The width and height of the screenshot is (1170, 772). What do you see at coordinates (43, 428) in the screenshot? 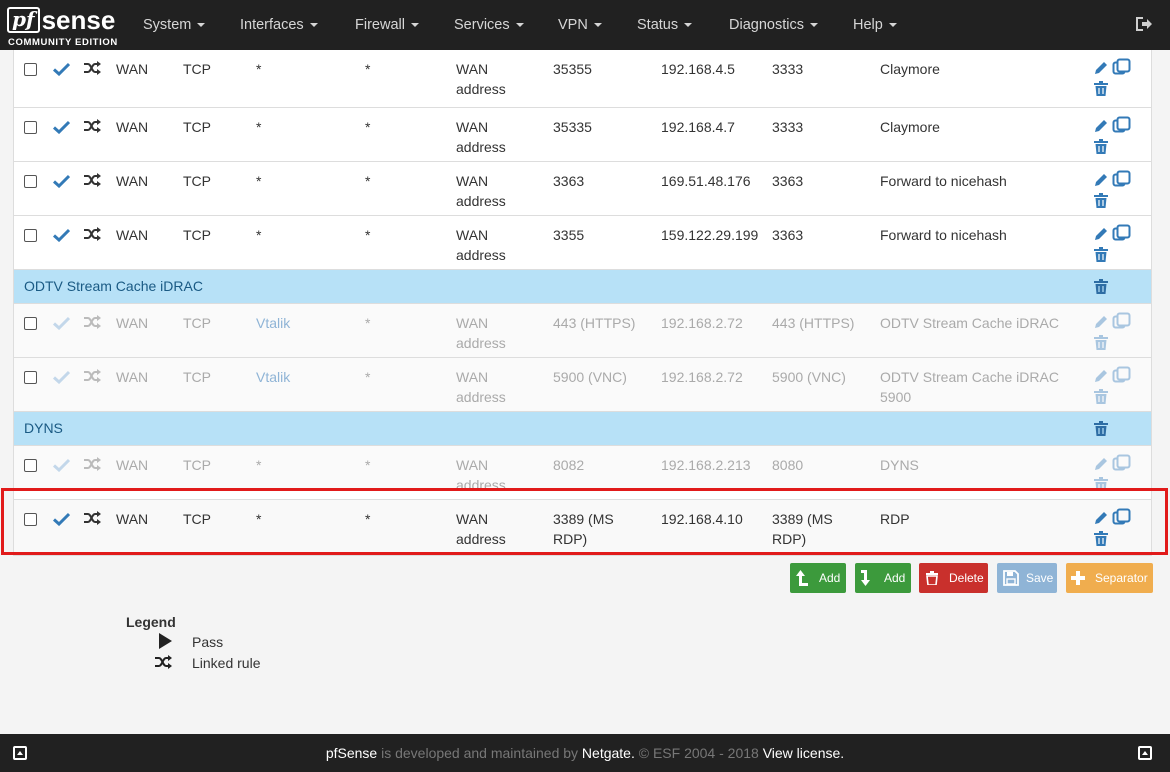
I see `separator-label: DYNS` at bounding box center [43, 428].